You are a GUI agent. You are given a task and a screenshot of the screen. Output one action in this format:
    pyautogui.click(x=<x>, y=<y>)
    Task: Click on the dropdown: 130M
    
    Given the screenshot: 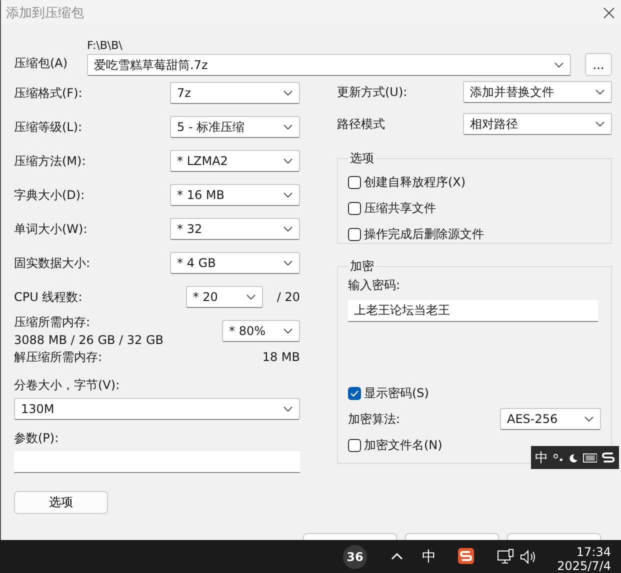 What is the action you would take?
    pyautogui.click(x=157, y=409)
    